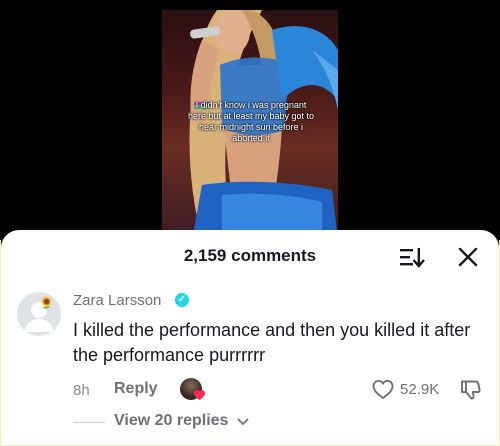 The height and width of the screenshot is (446, 500). I want to click on sunflower-icon: 🌻, so click(46, 303).